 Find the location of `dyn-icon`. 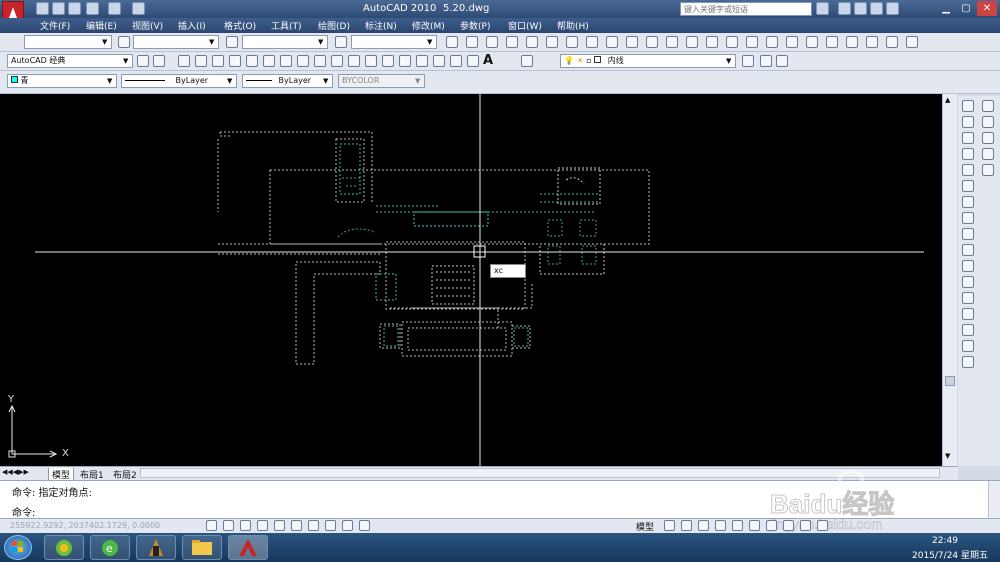

dyn-icon is located at coordinates (330, 525).